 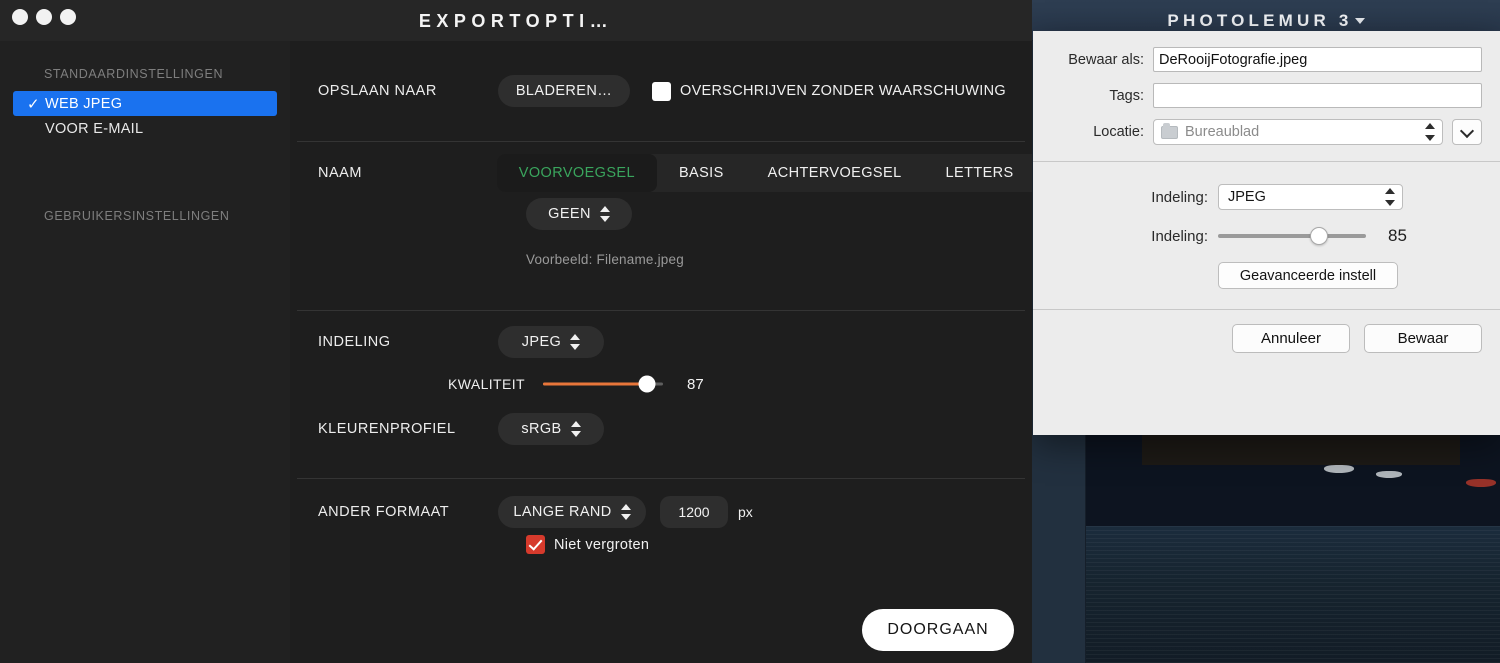 I want to click on quality-value: 87, so click(x=695, y=384).